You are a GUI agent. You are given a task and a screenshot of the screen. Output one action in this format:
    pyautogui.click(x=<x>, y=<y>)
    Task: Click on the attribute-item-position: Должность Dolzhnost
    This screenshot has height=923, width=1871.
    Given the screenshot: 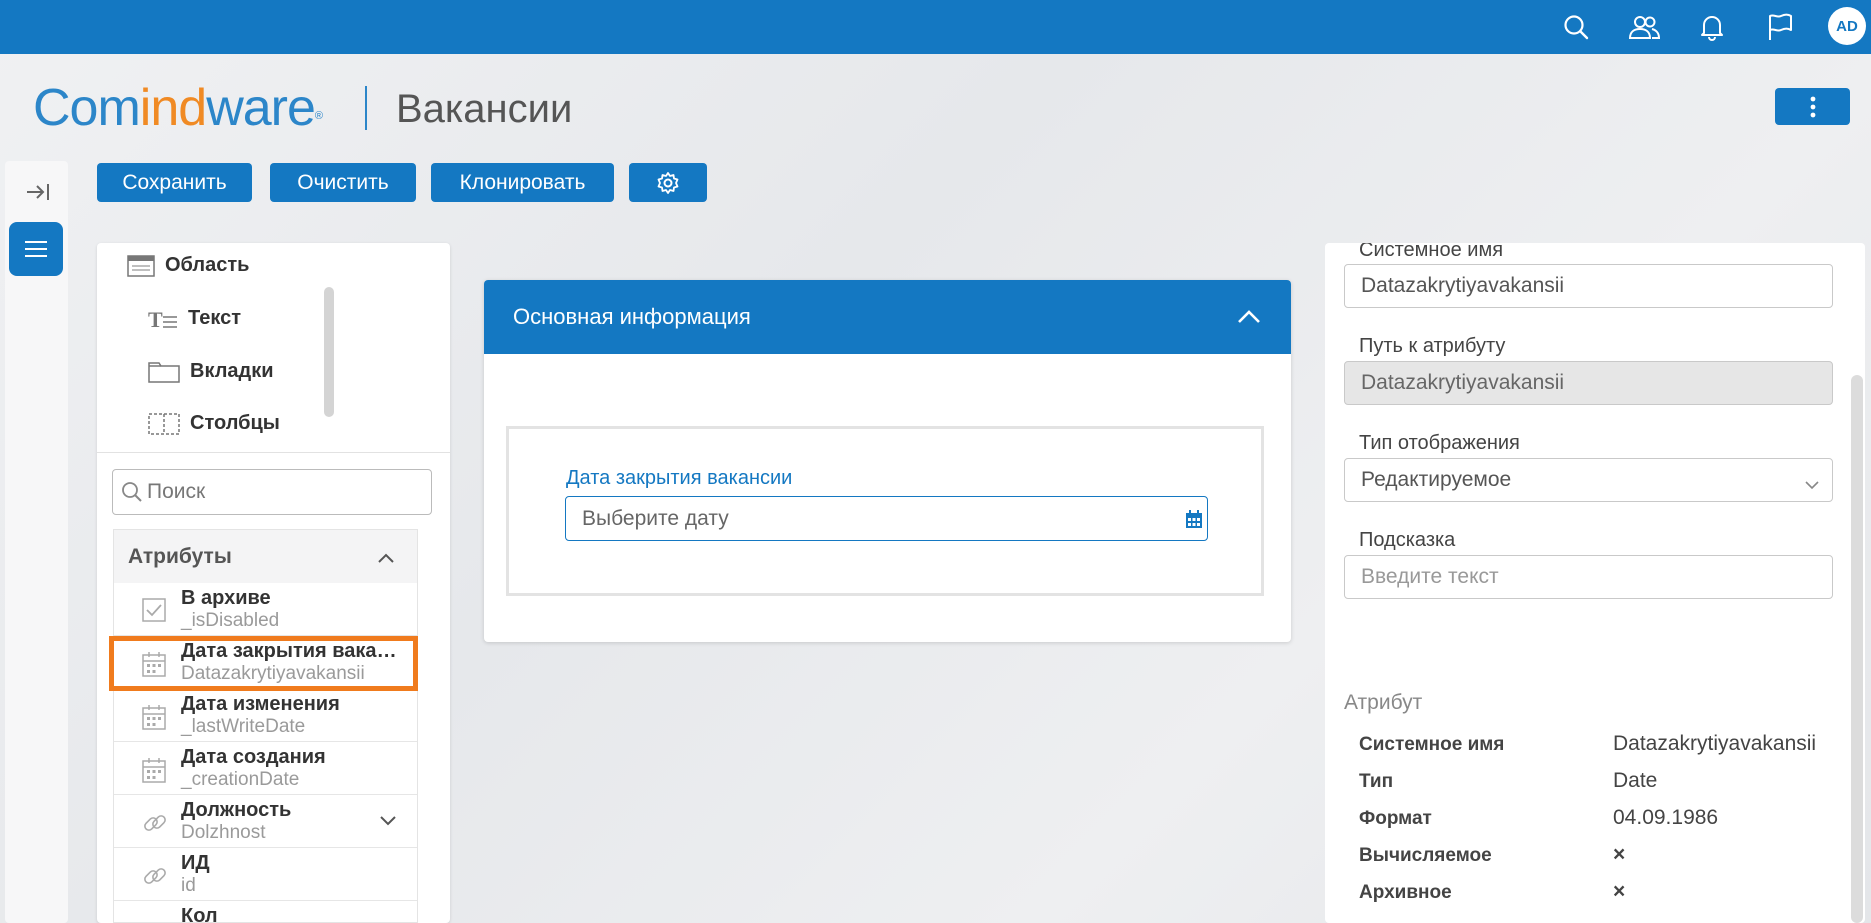 What is the action you would take?
    pyautogui.click(x=265, y=821)
    